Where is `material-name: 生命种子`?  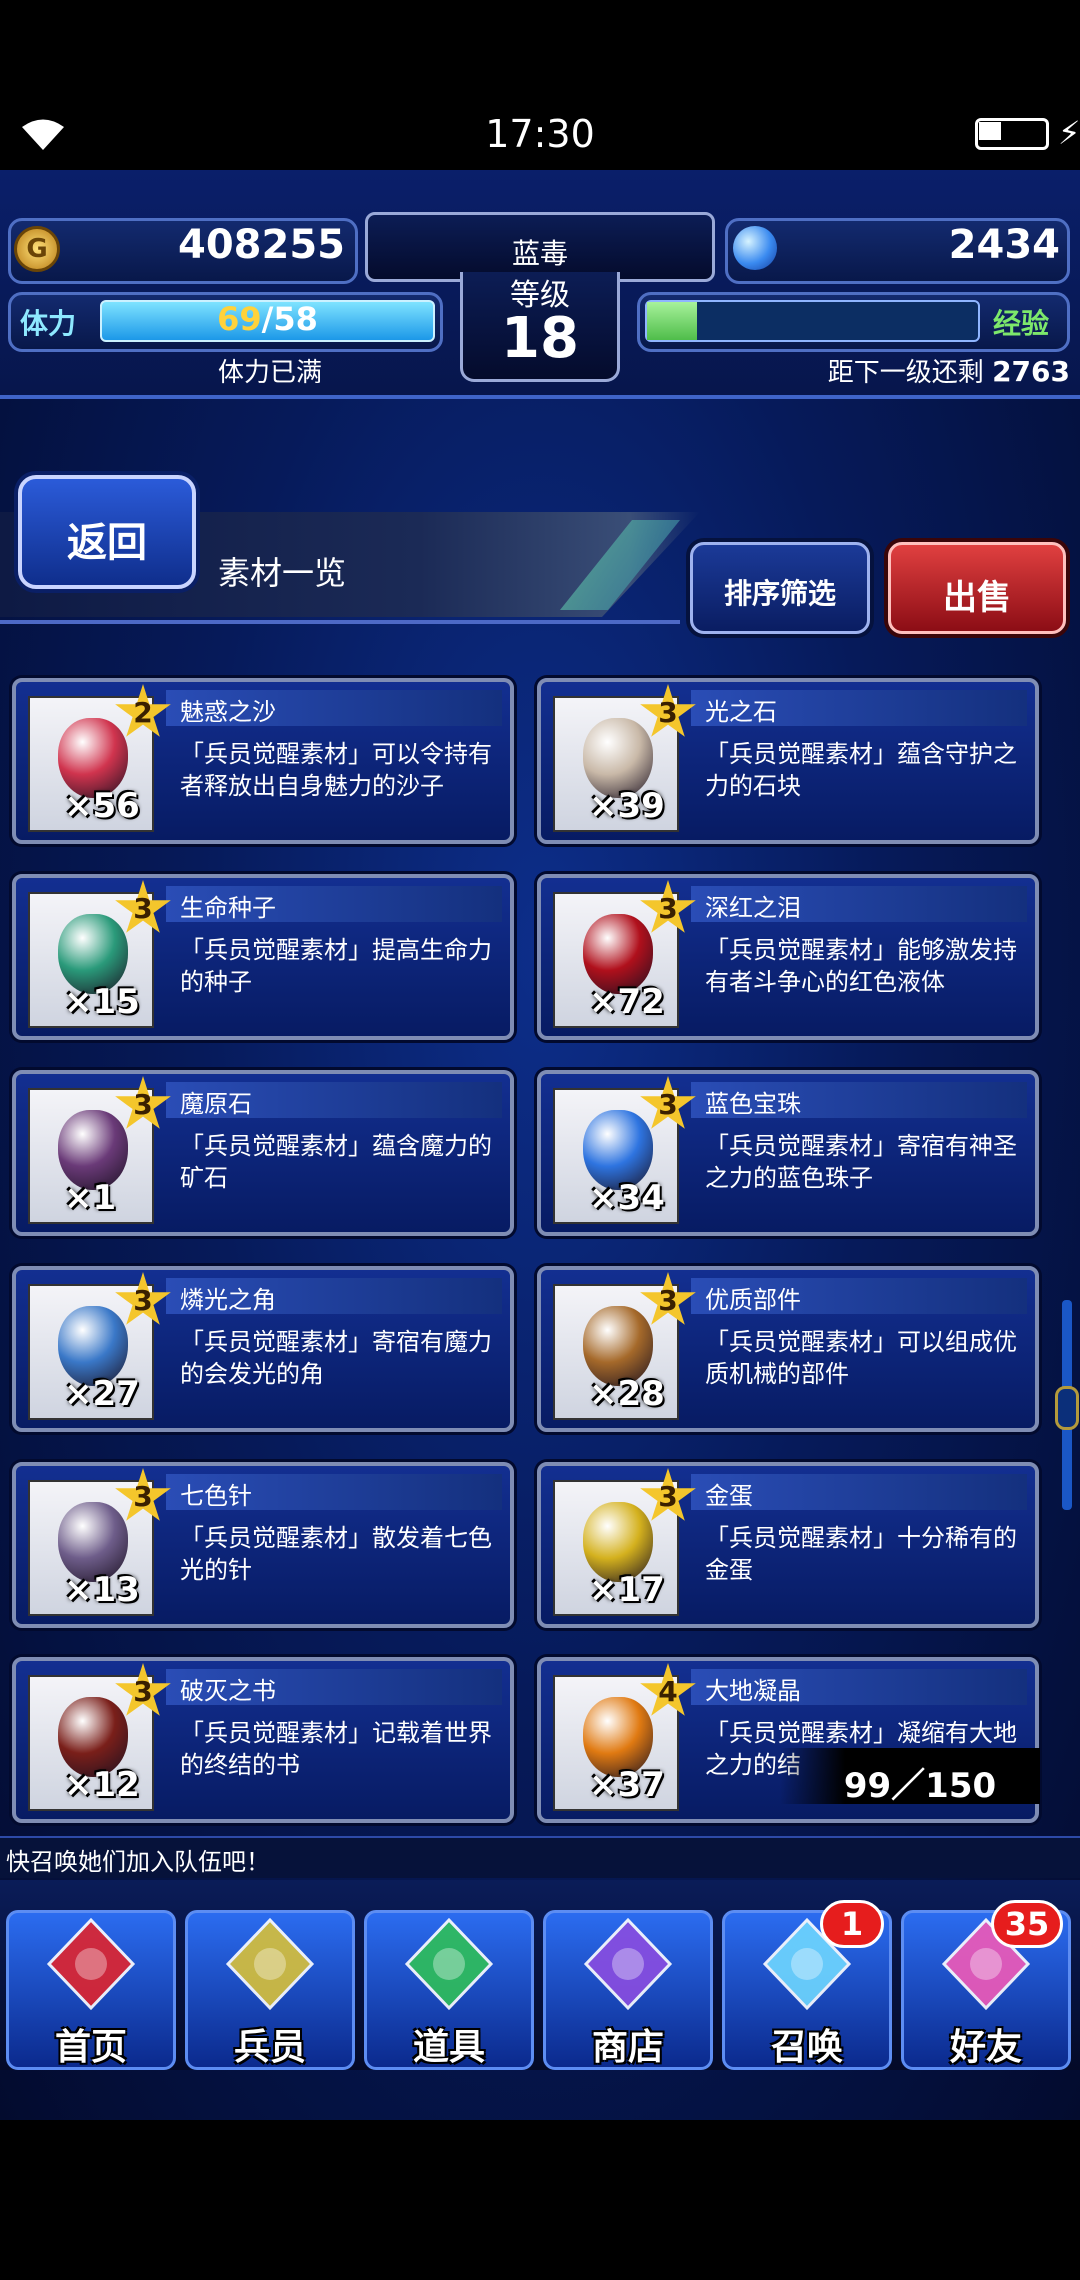 material-name: 生命种子 is located at coordinates (228, 908).